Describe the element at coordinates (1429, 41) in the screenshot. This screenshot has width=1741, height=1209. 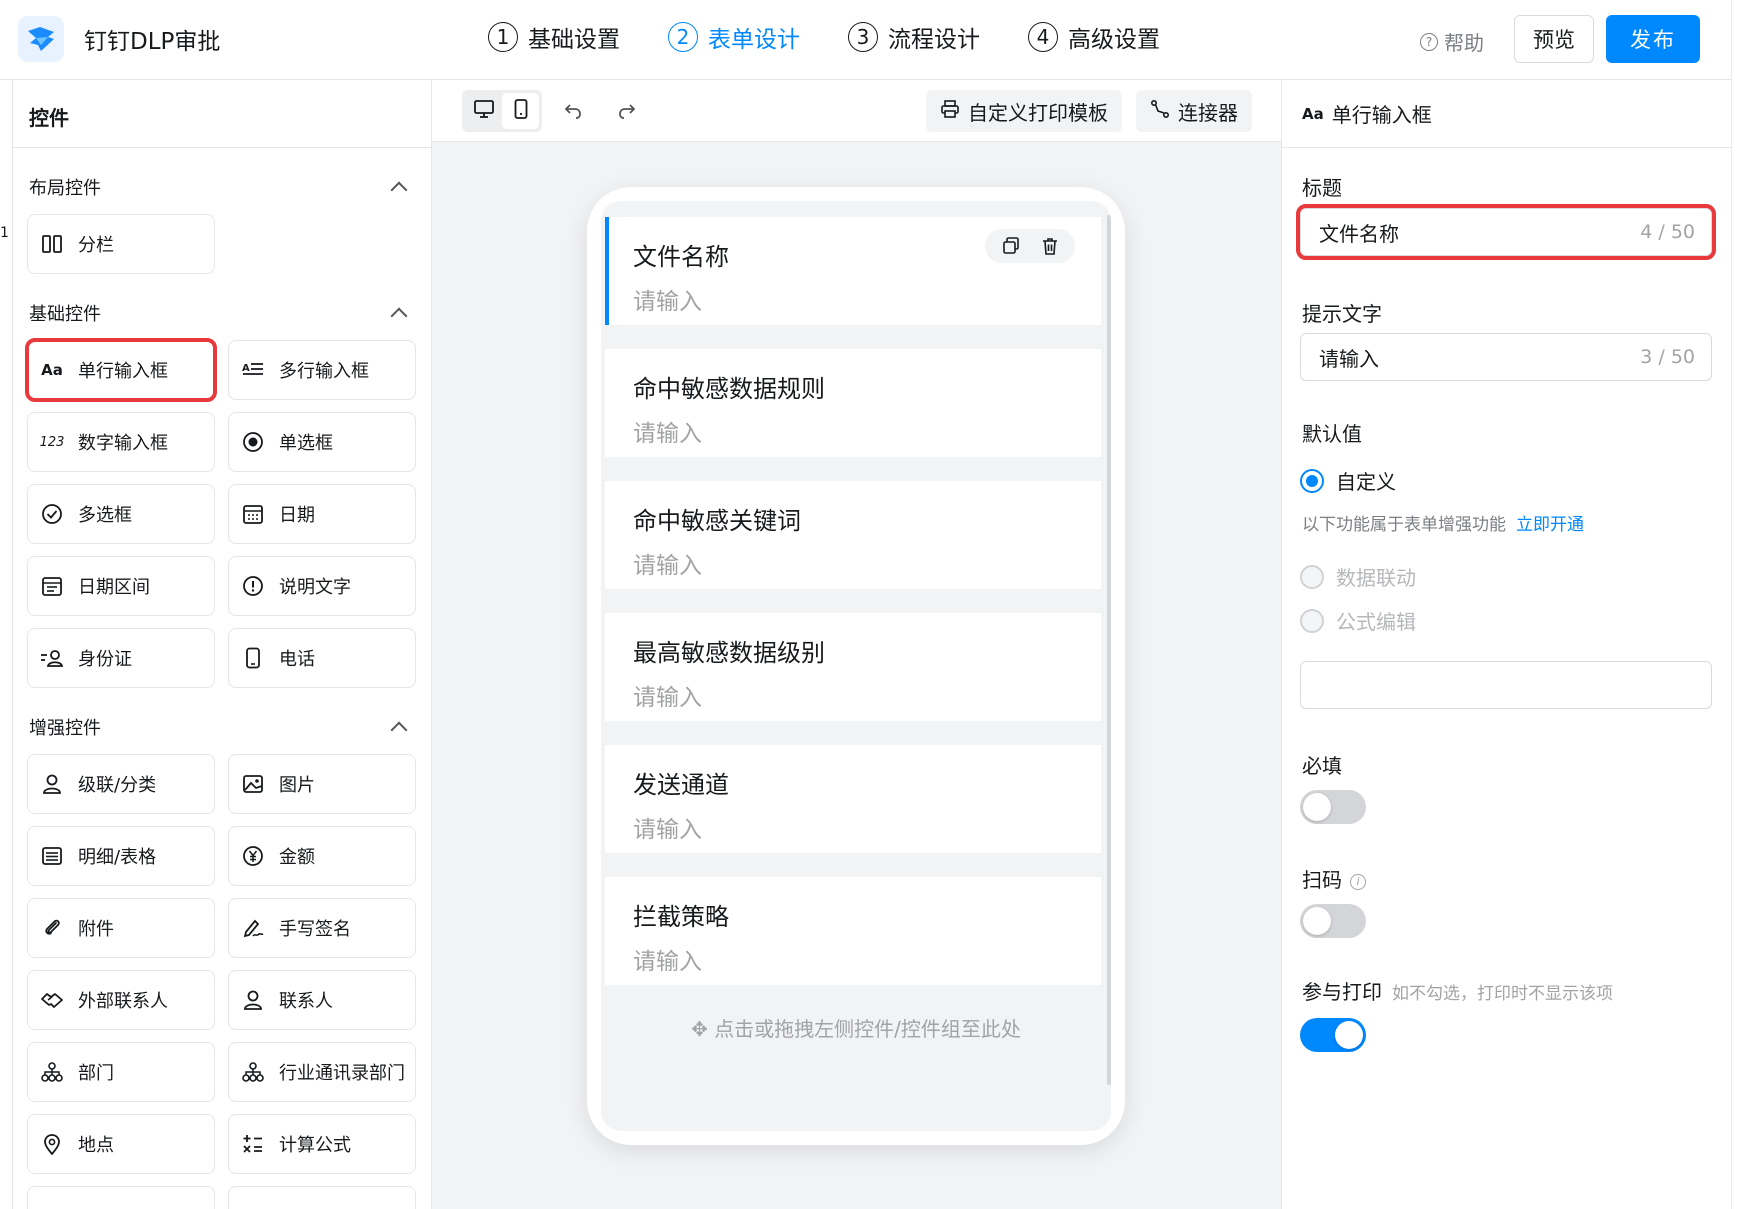
I see `question-icon: ?` at that location.